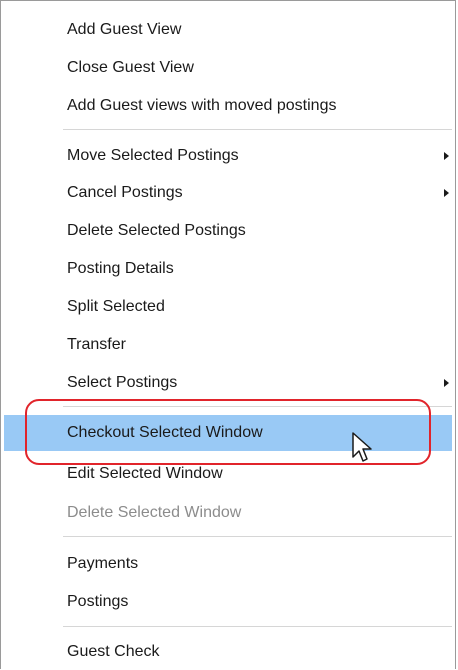 This screenshot has height=670, width=458. Describe the element at coordinates (228, 383) in the screenshot. I see `menu-item-select-postings: Select Postings` at that location.